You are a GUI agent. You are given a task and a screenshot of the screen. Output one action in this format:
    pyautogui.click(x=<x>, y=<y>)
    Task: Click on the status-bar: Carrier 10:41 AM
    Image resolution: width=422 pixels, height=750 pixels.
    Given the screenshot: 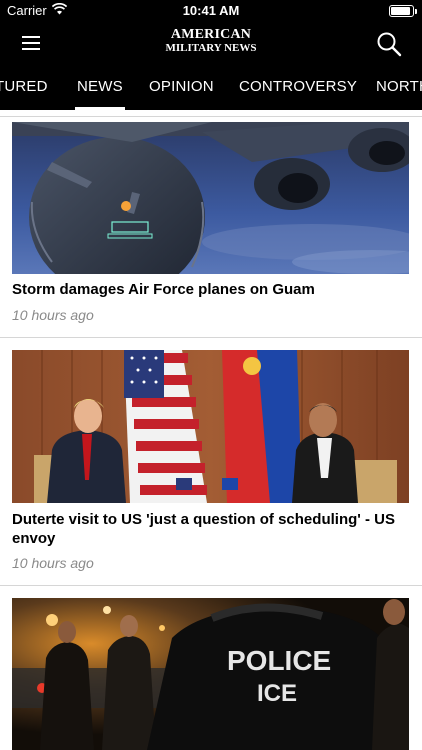 What is the action you would take?
    pyautogui.click(x=211, y=11)
    